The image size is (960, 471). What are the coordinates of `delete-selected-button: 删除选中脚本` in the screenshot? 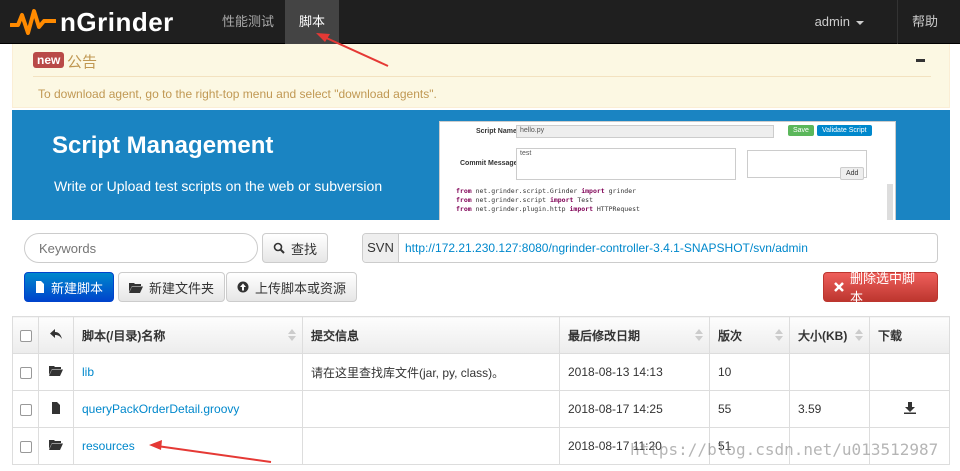 It's located at (880, 288).